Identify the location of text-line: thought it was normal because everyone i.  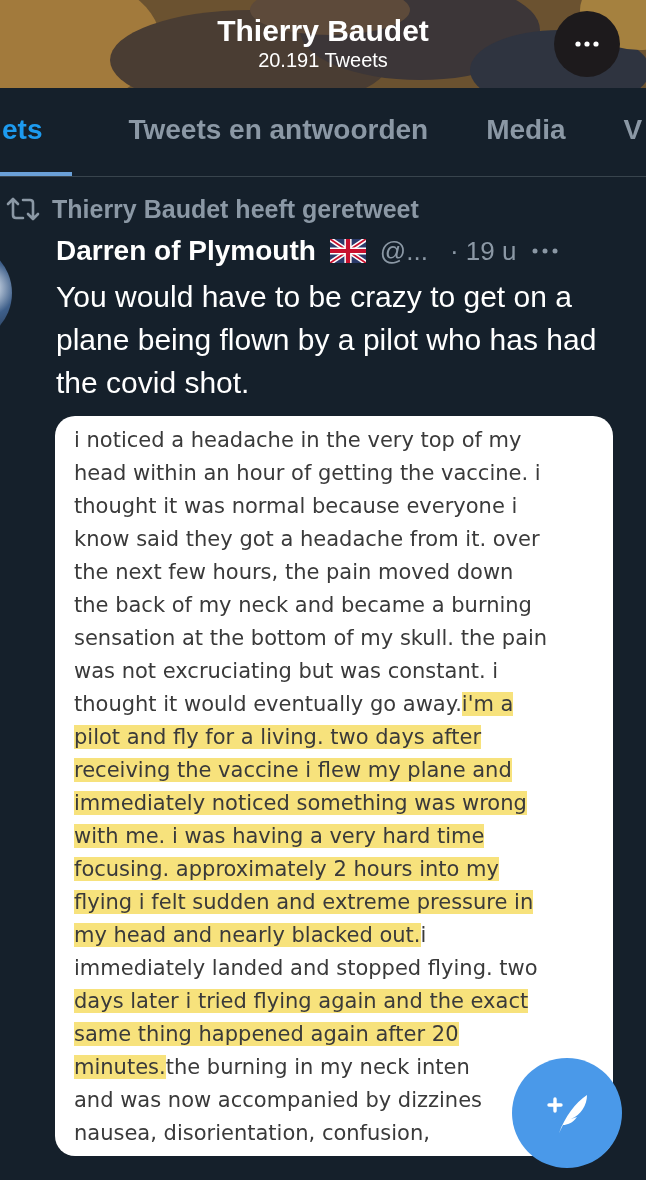
(296, 506).